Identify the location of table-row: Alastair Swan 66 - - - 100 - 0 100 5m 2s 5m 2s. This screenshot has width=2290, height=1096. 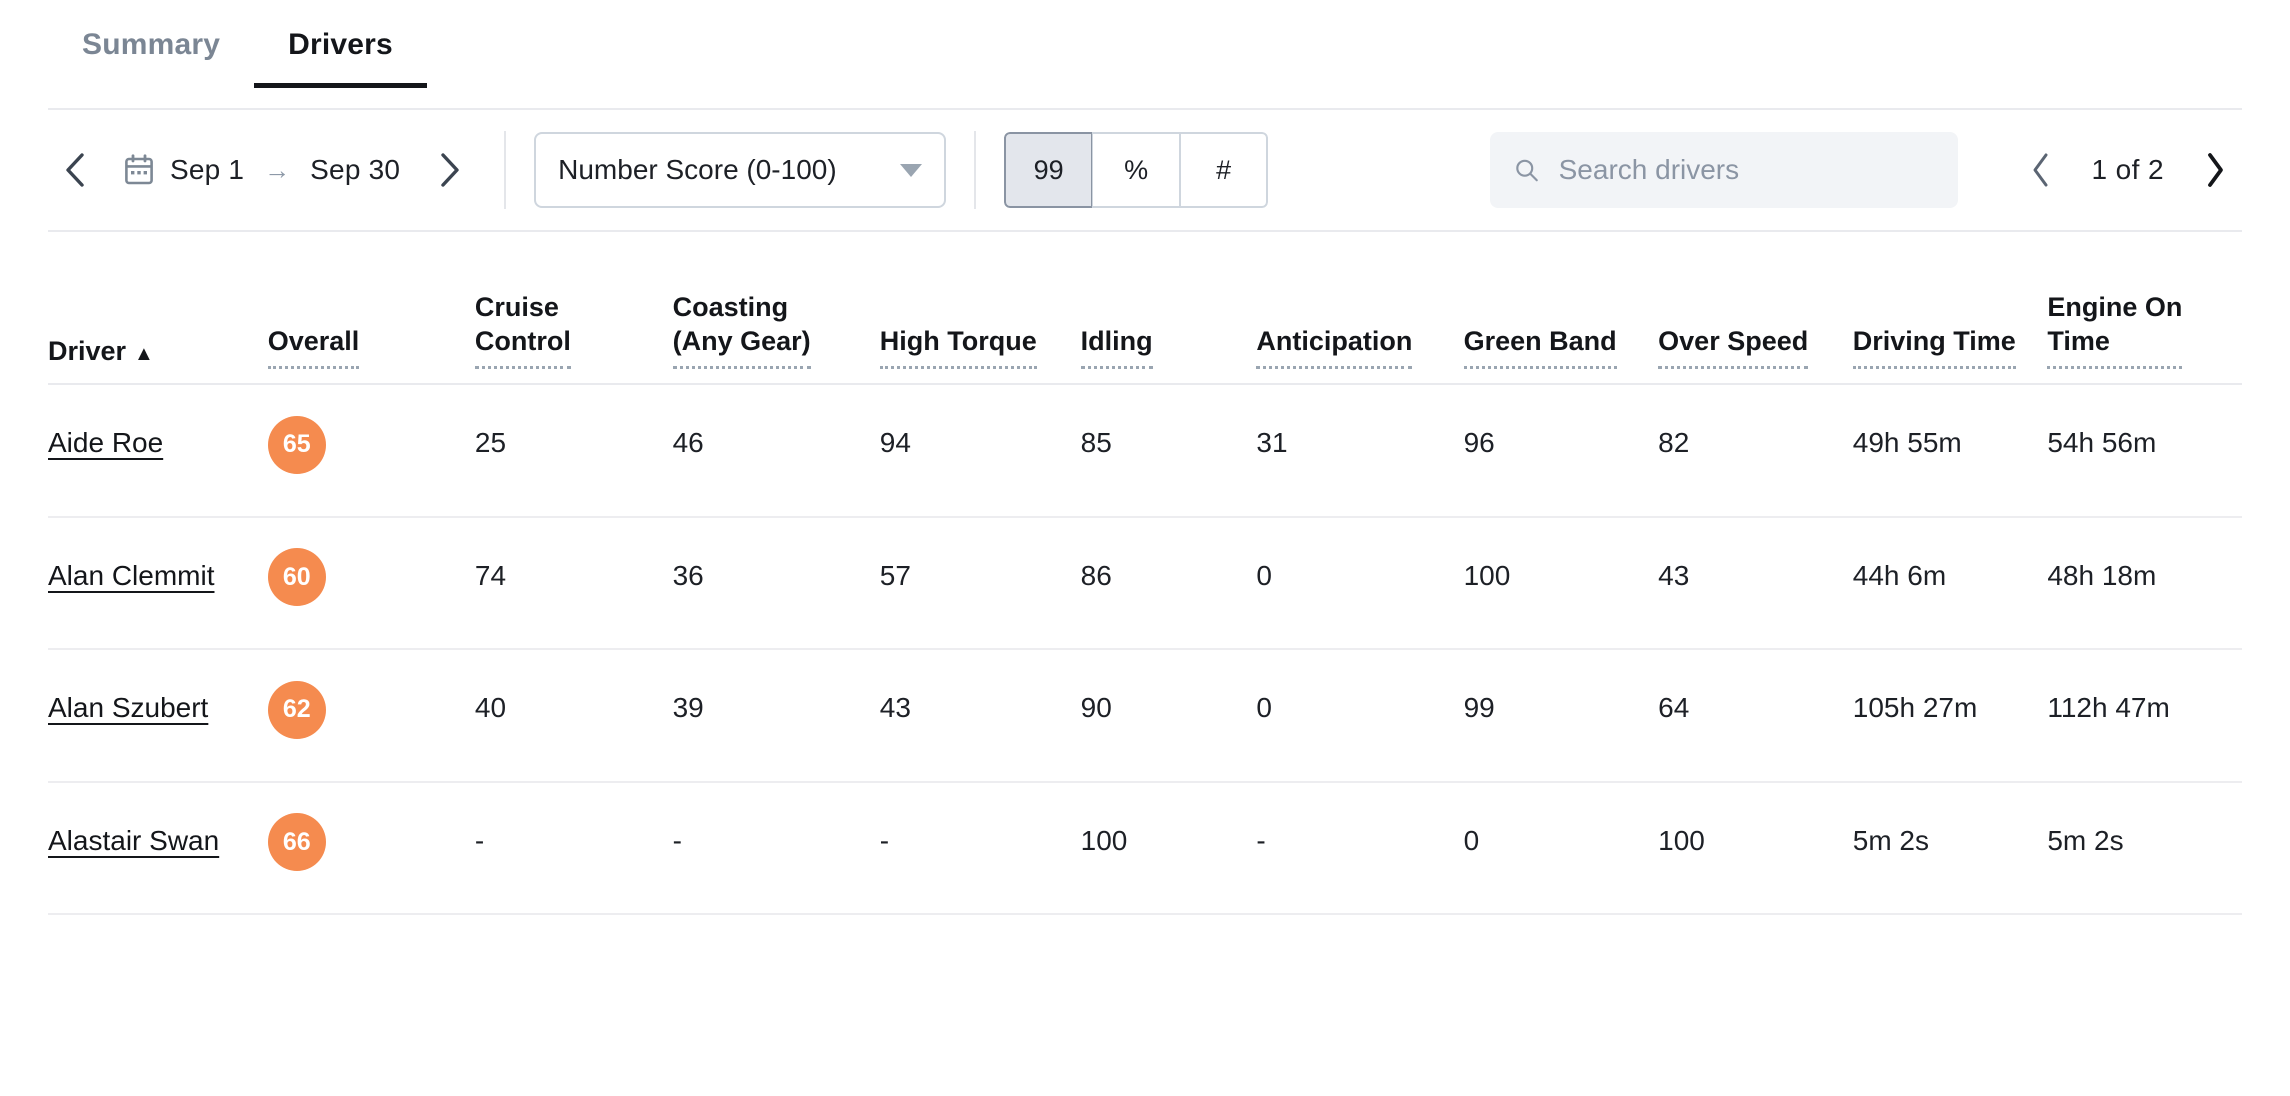
(1145, 848).